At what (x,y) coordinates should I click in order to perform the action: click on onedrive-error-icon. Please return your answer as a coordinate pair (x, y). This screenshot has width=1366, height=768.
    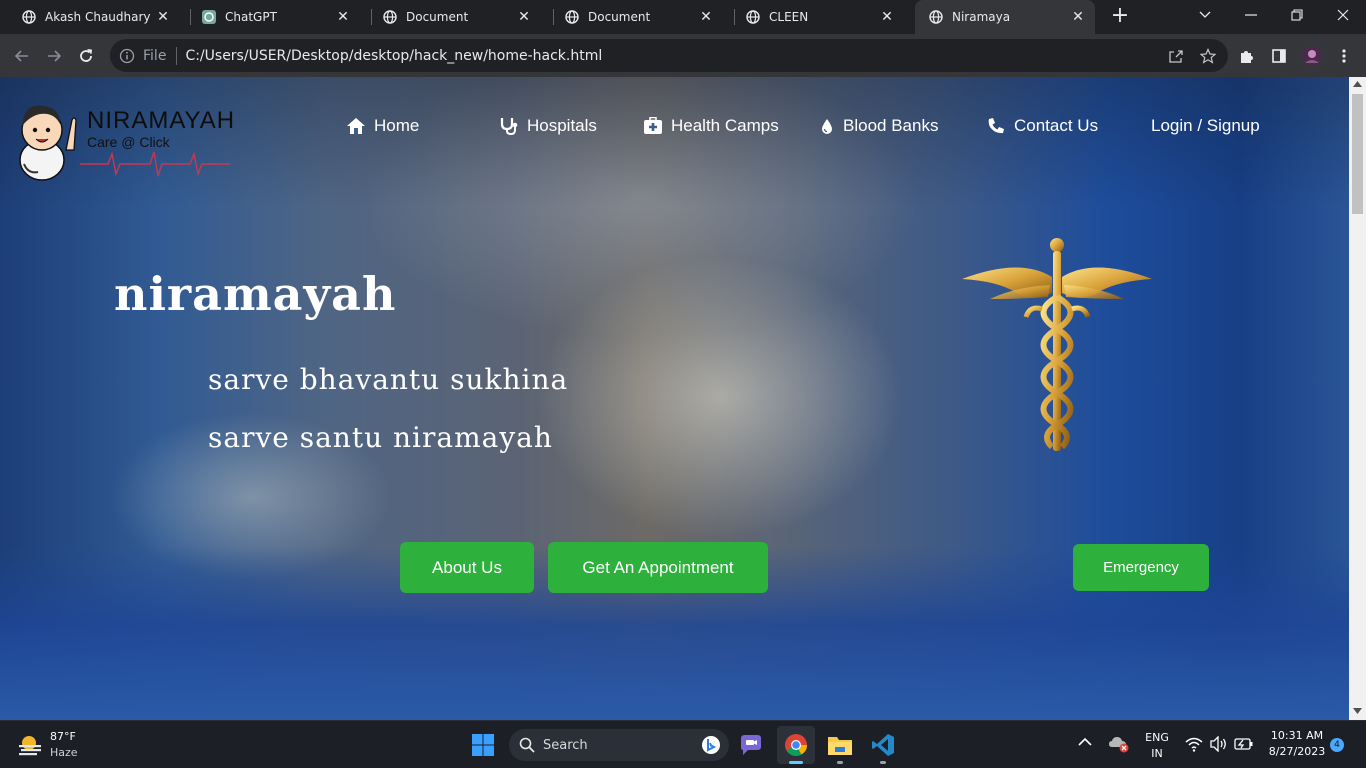
    Looking at the image, I should click on (1119, 745).